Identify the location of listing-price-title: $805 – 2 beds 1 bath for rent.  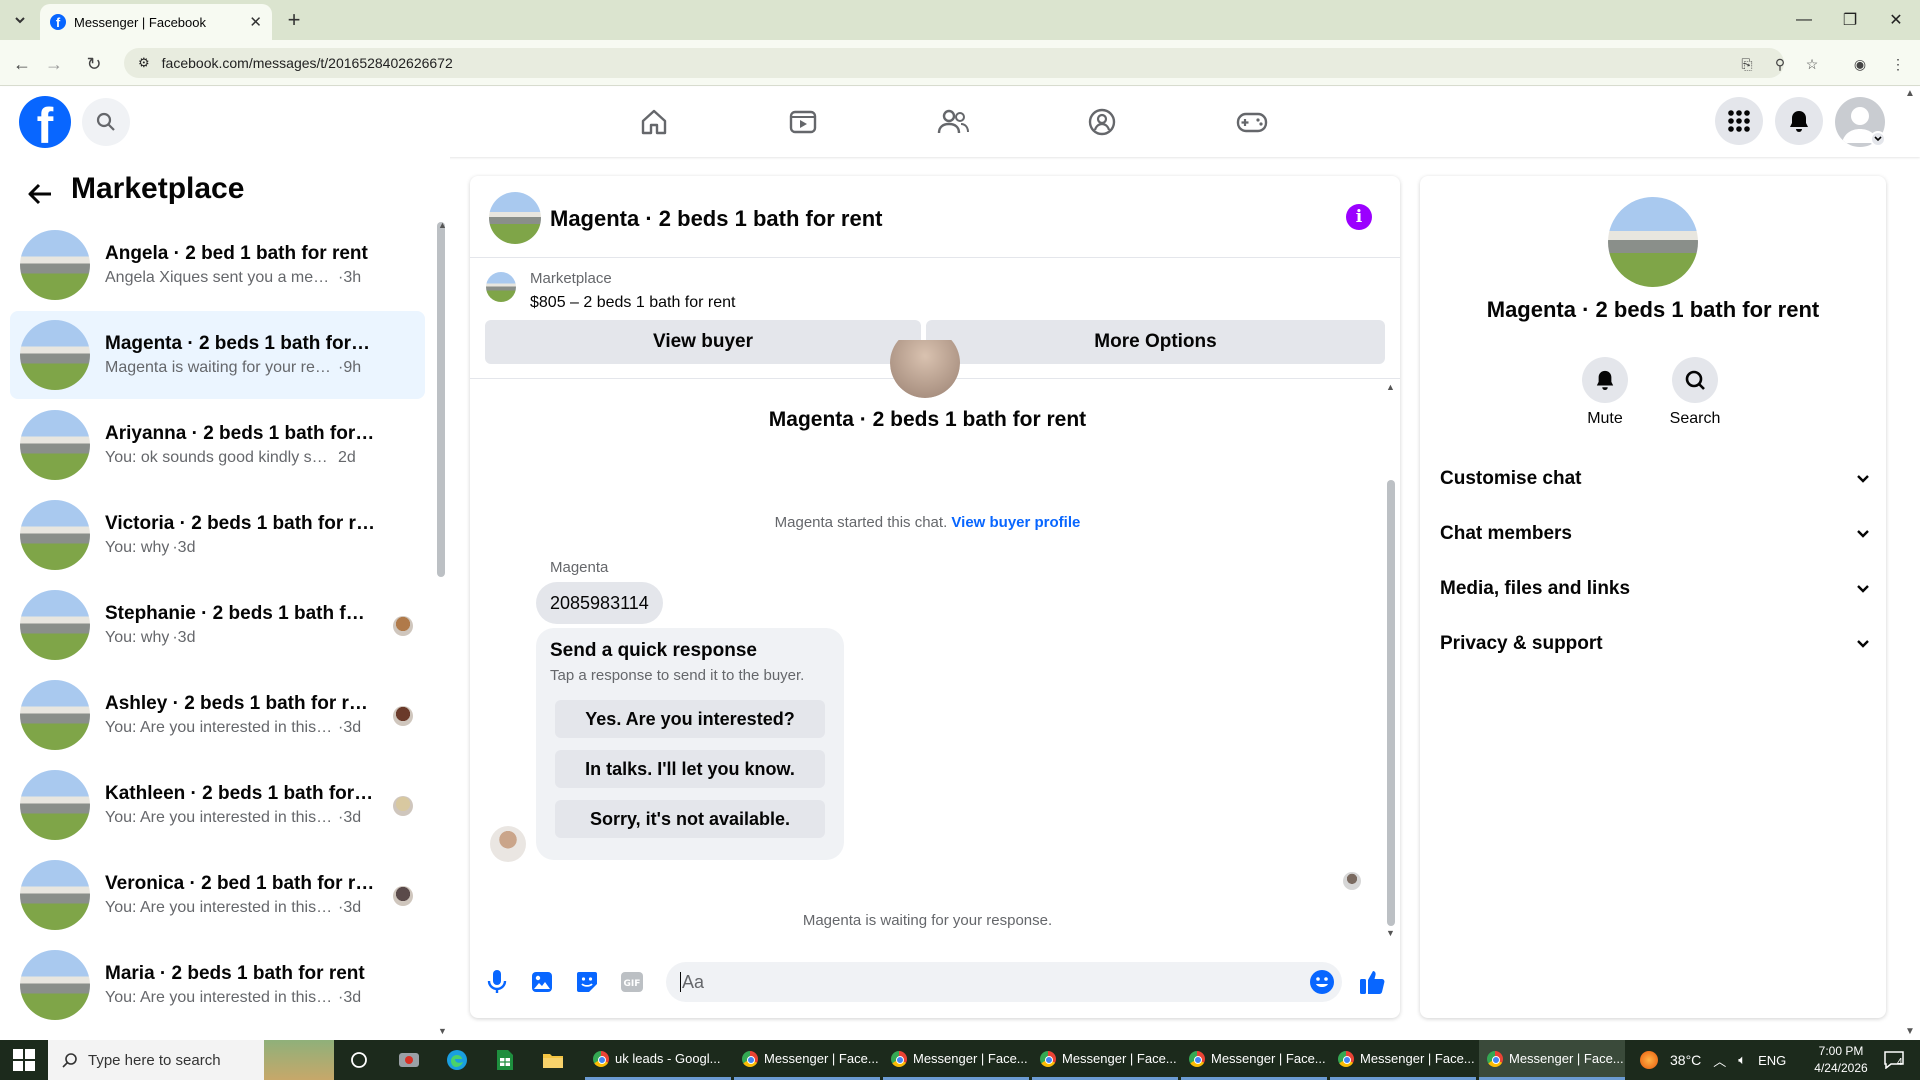
(632, 303).